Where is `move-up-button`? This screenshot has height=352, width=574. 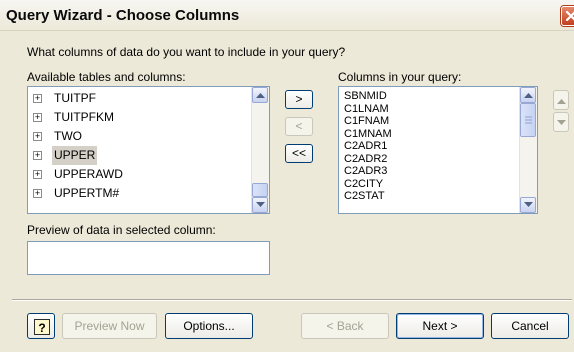
move-up-button is located at coordinates (561, 100).